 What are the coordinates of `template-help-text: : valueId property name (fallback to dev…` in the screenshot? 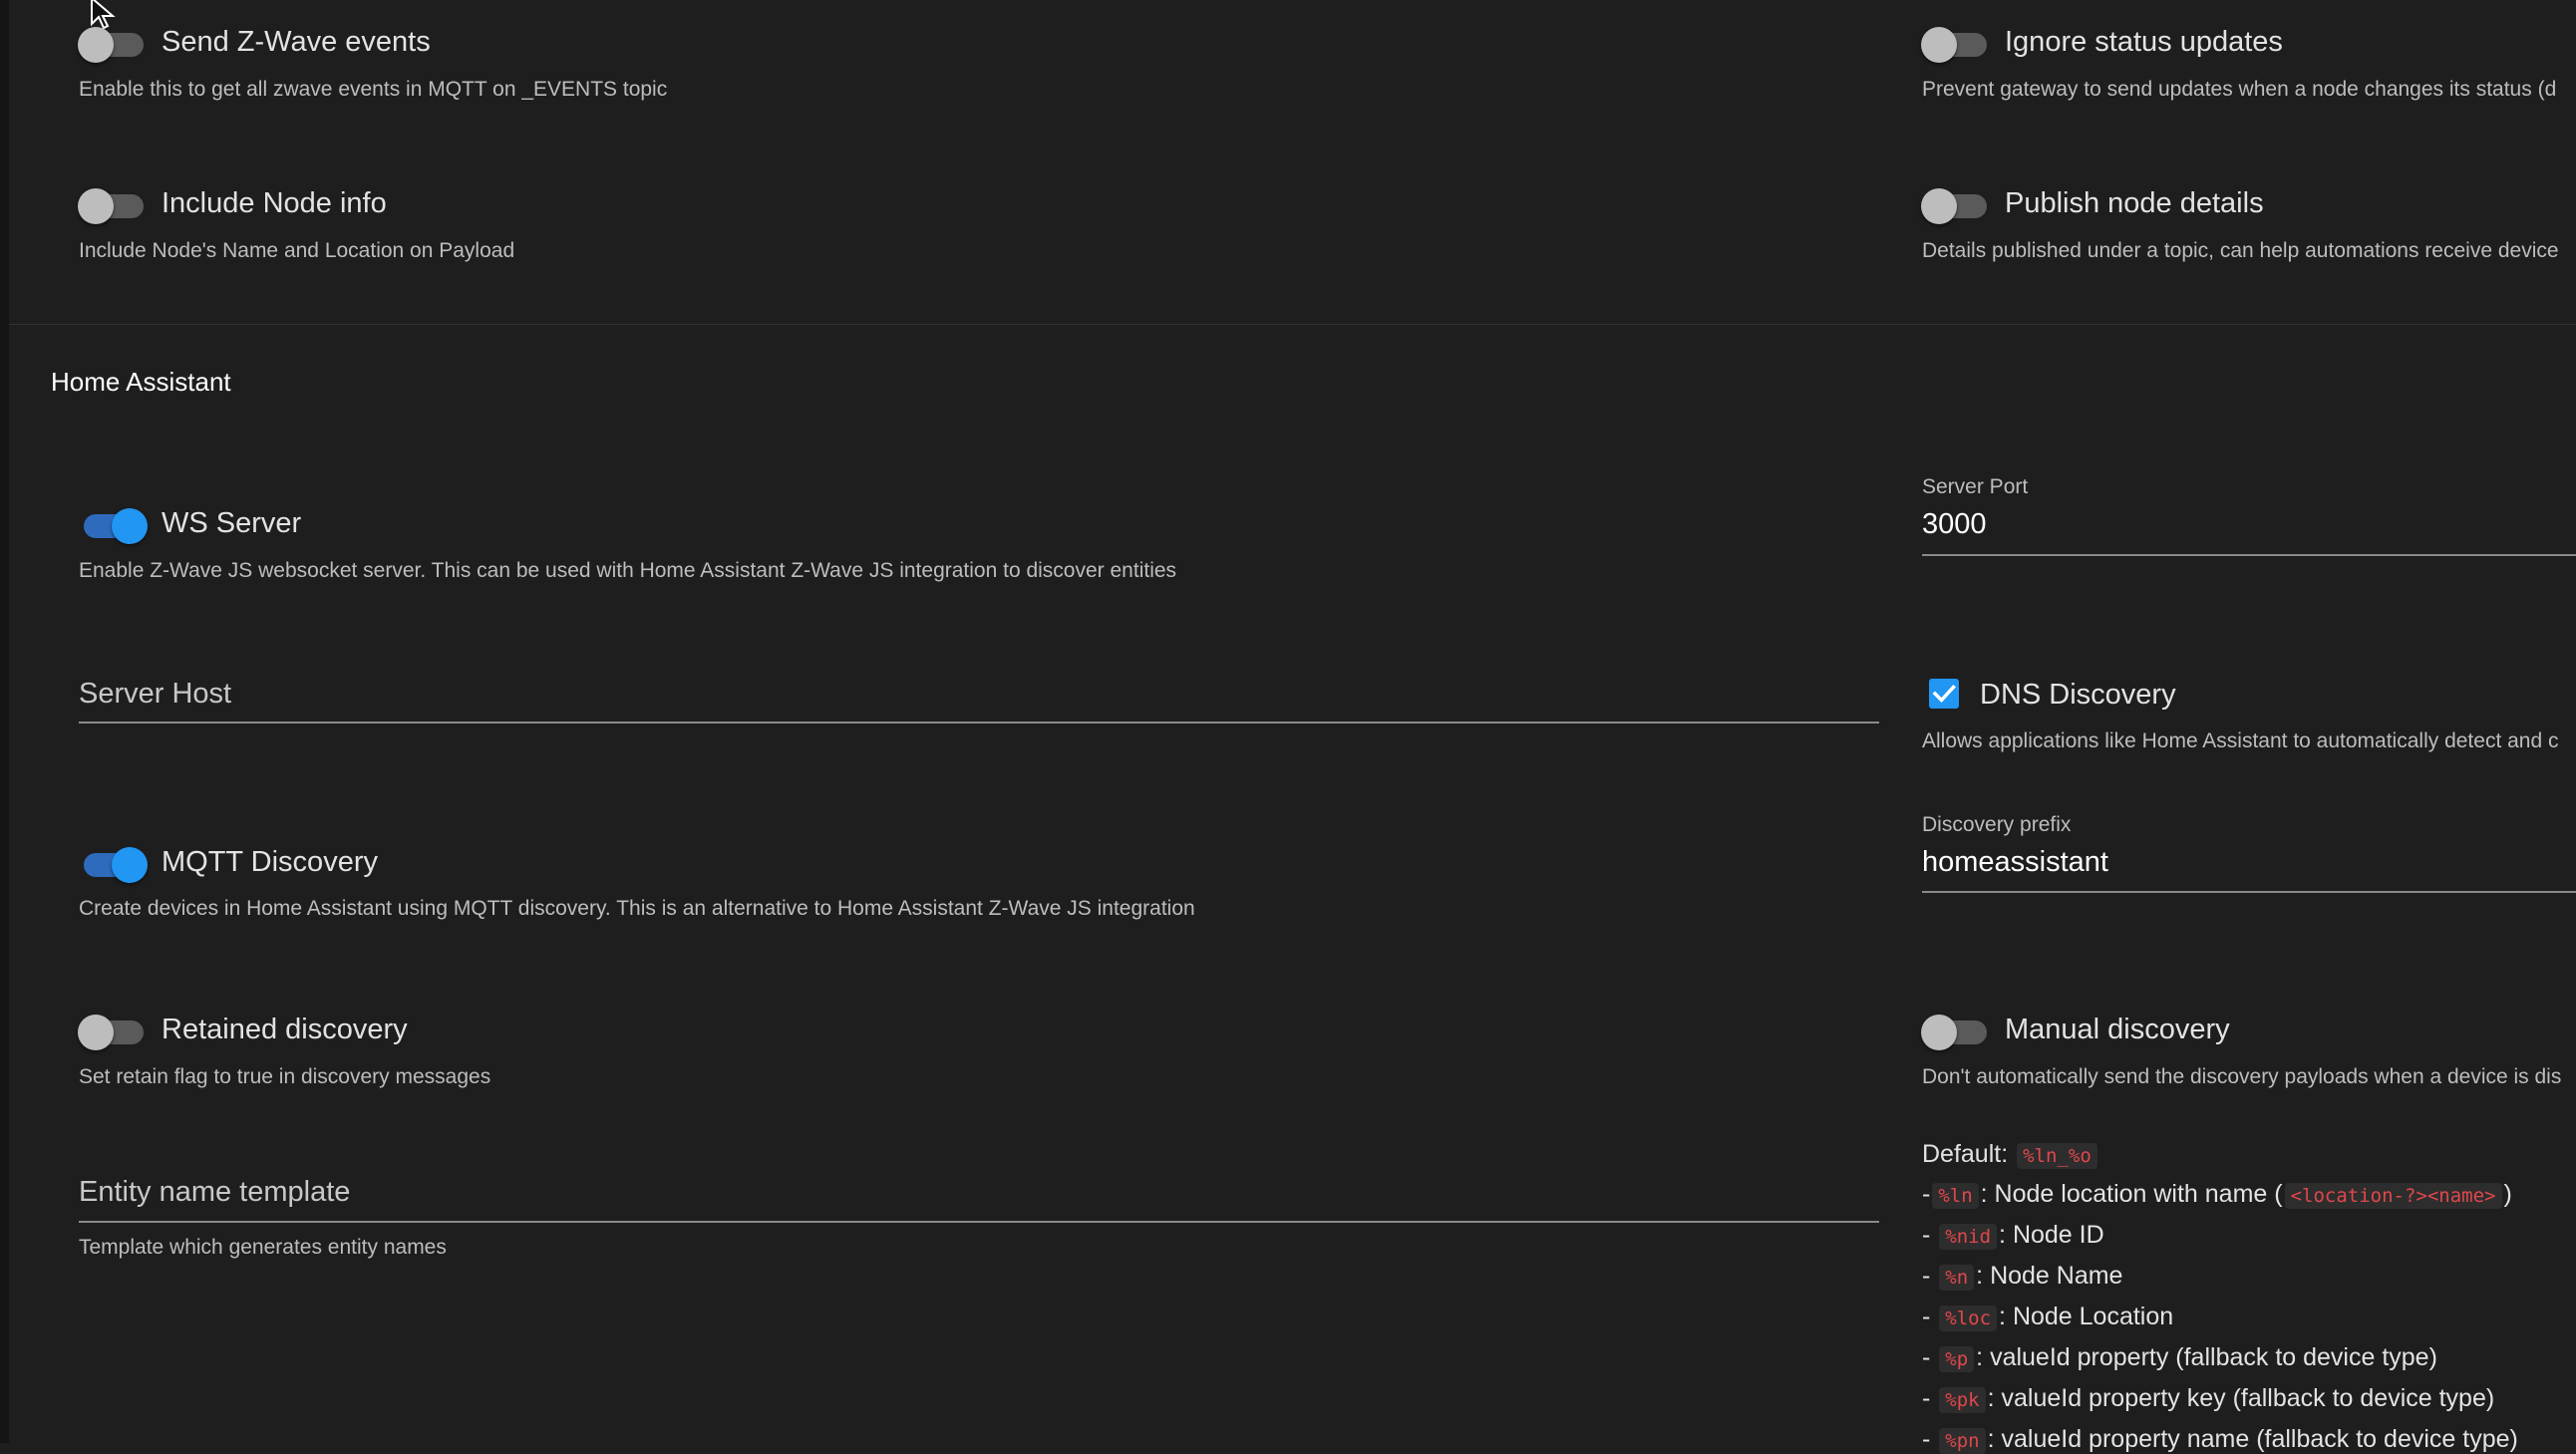 It's located at (2252, 1439).